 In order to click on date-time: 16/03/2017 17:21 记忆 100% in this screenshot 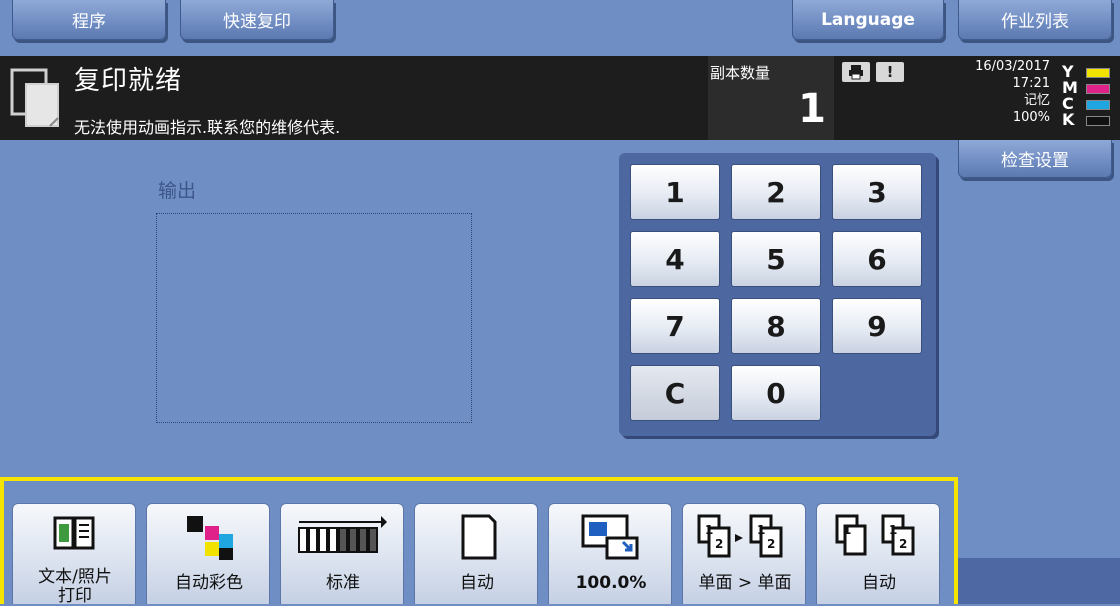, I will do `click(1012, 92)`.